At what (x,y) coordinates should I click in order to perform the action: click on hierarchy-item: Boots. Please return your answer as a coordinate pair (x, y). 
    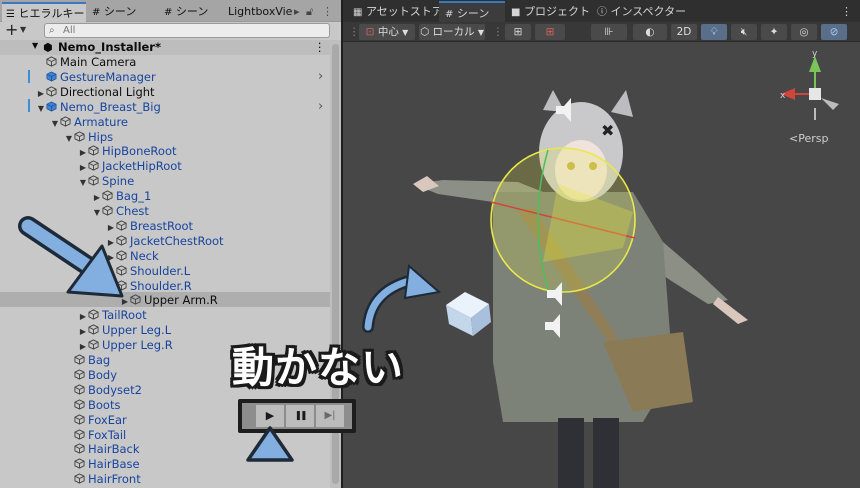
    Looking at the image, I should click on (92, 405).